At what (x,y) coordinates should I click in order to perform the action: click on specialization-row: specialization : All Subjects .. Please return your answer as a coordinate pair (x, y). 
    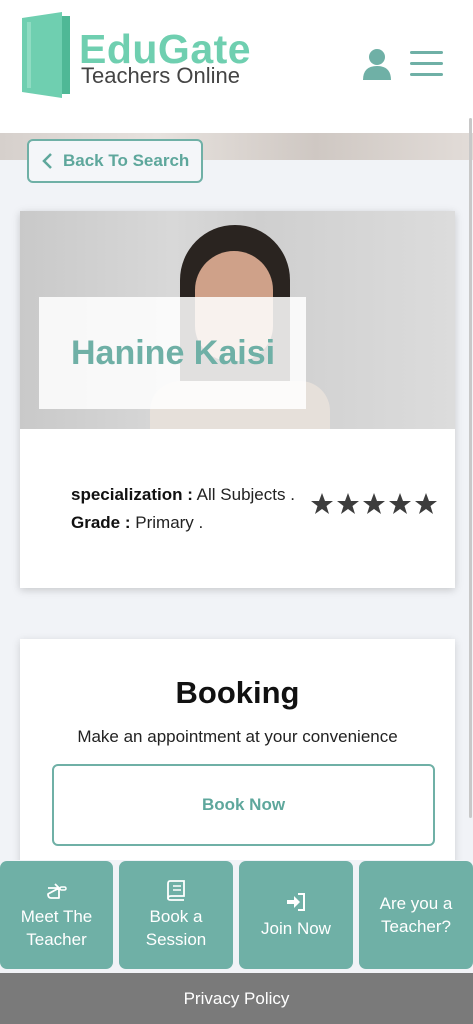
    Looking at the image, I should click on (183, 495).